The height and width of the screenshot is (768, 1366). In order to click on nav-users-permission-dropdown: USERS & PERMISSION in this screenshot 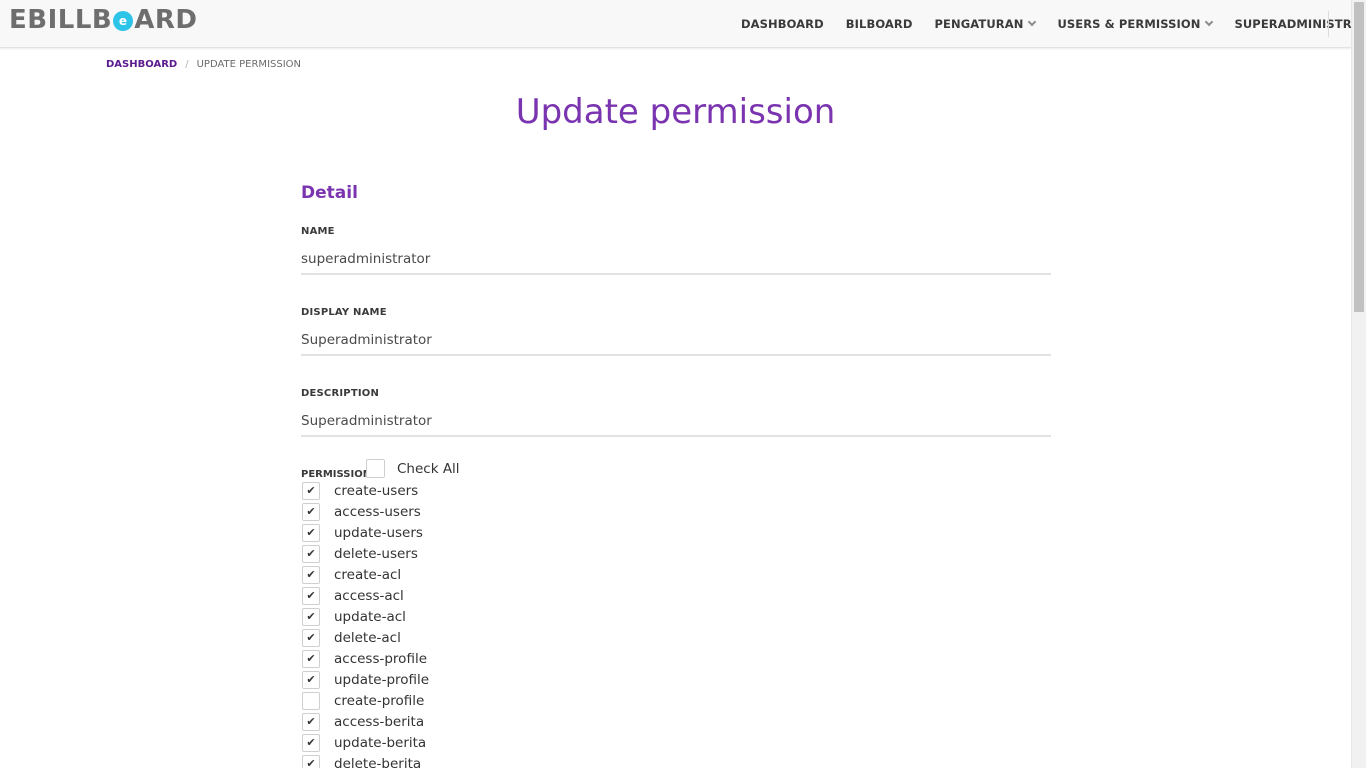, I will do `click(1134, 24)`.